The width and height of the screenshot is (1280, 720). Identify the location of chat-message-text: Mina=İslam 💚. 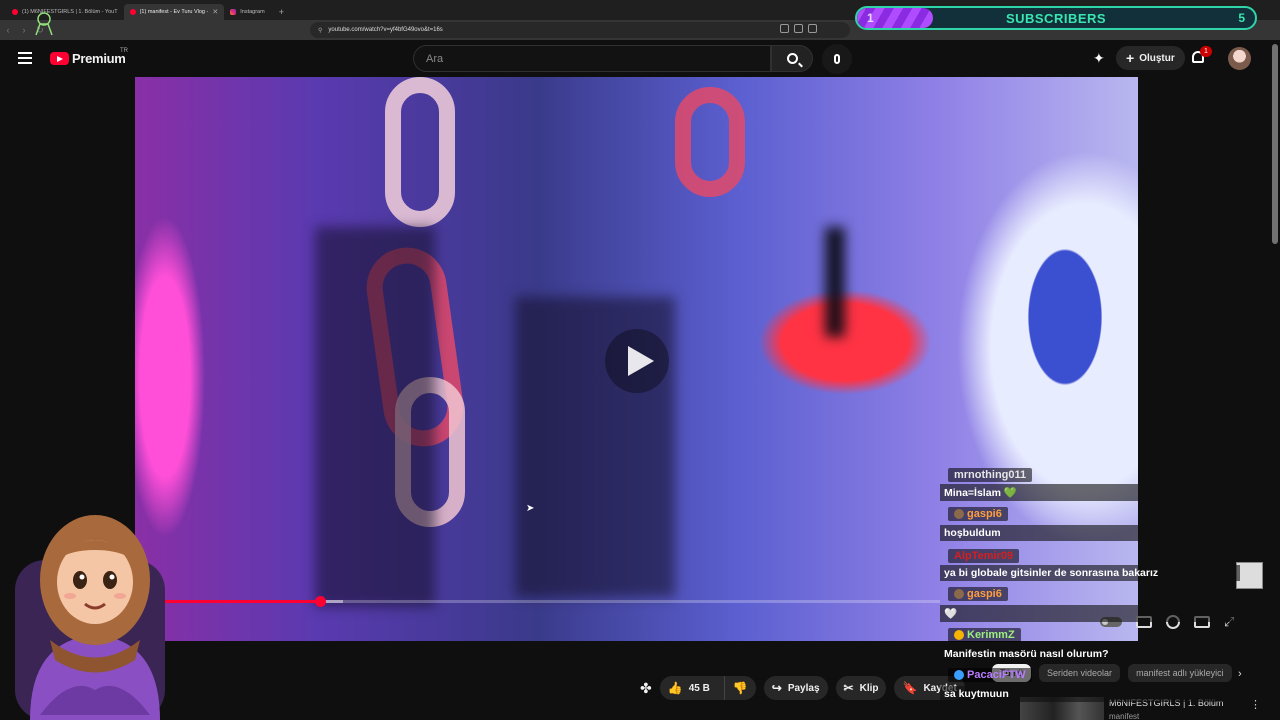
(1090, 492).